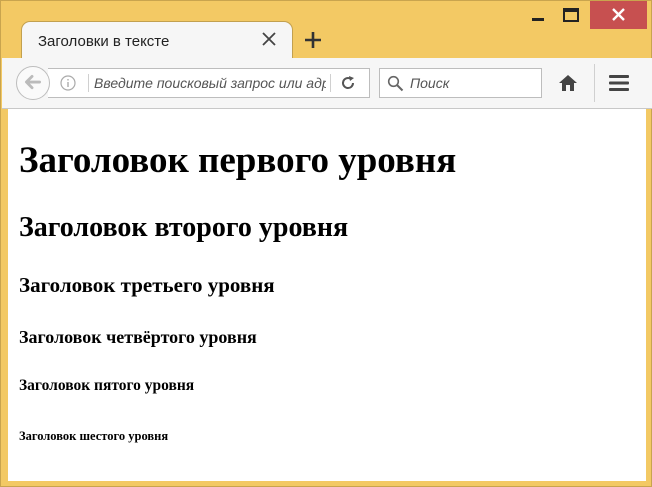 Image resolution: width=652 pixels, height=487 pixels. What do you see at coordinates (395, 83) in the screenshot?
I see `search-icon` at bounding box center [395, 83].